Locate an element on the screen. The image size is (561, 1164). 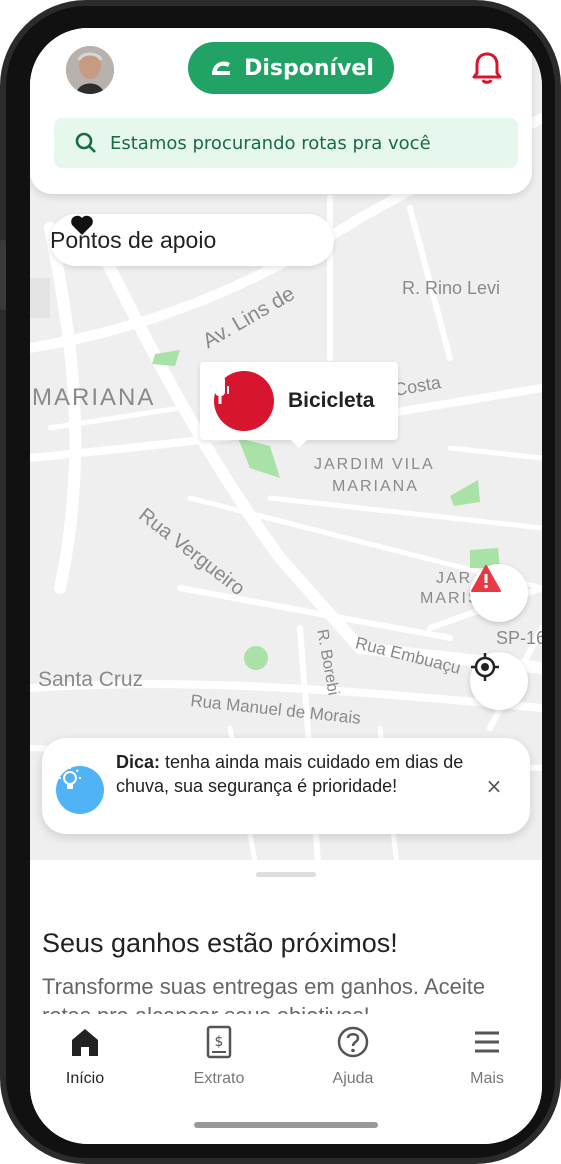
vehicle-card: Bicicleta is located at coordinates (299, 401).